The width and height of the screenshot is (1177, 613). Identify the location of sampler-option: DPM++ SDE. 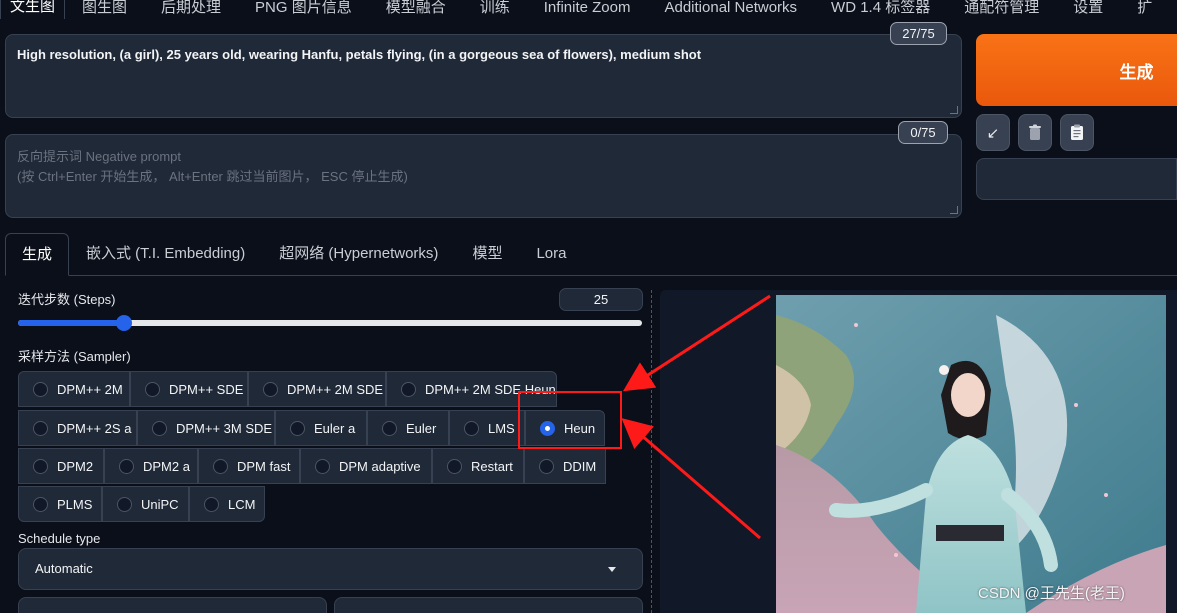
(189, 389).